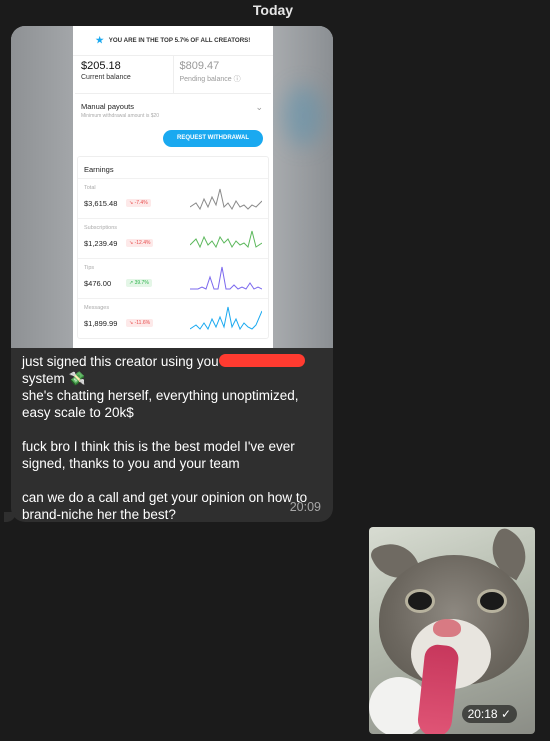  Describe the element at coordinates (226, 199) in the screenshot. I see `sparkline-total` at that location.